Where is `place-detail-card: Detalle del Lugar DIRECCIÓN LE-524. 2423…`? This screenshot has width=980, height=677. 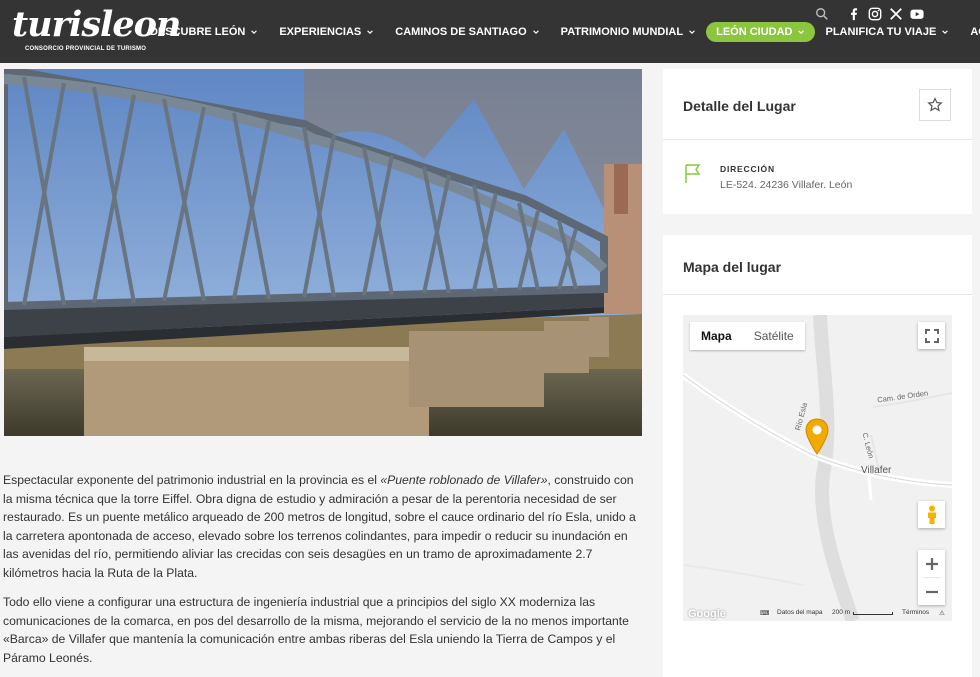
place-detail-card: Detalle del Lugar DIRECCIÓN LE-524. 2423… is located at coordinates (817, 141).